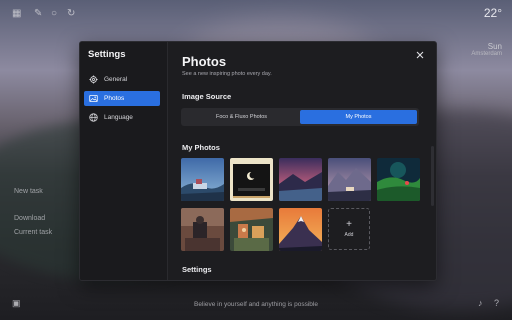  What do you see at coordinates (56, 14) in the screenshot?
I see `search-icon: ○` at bounding box center [56, 14].